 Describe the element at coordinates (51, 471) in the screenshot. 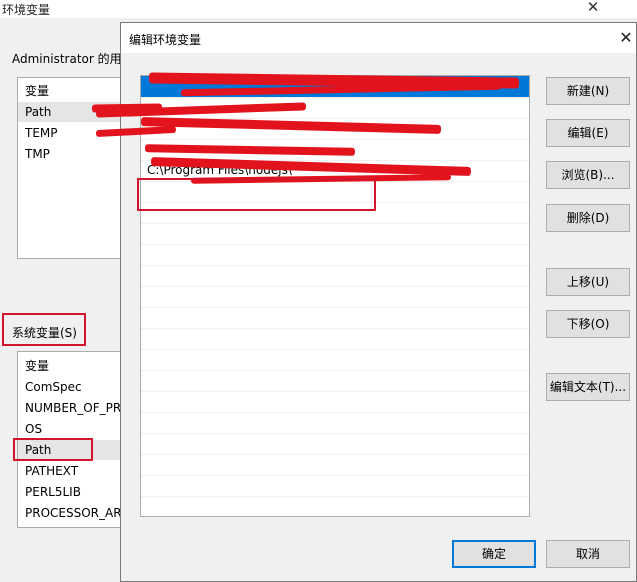

I see `system-var-pathext: PATHEXT` at that location.